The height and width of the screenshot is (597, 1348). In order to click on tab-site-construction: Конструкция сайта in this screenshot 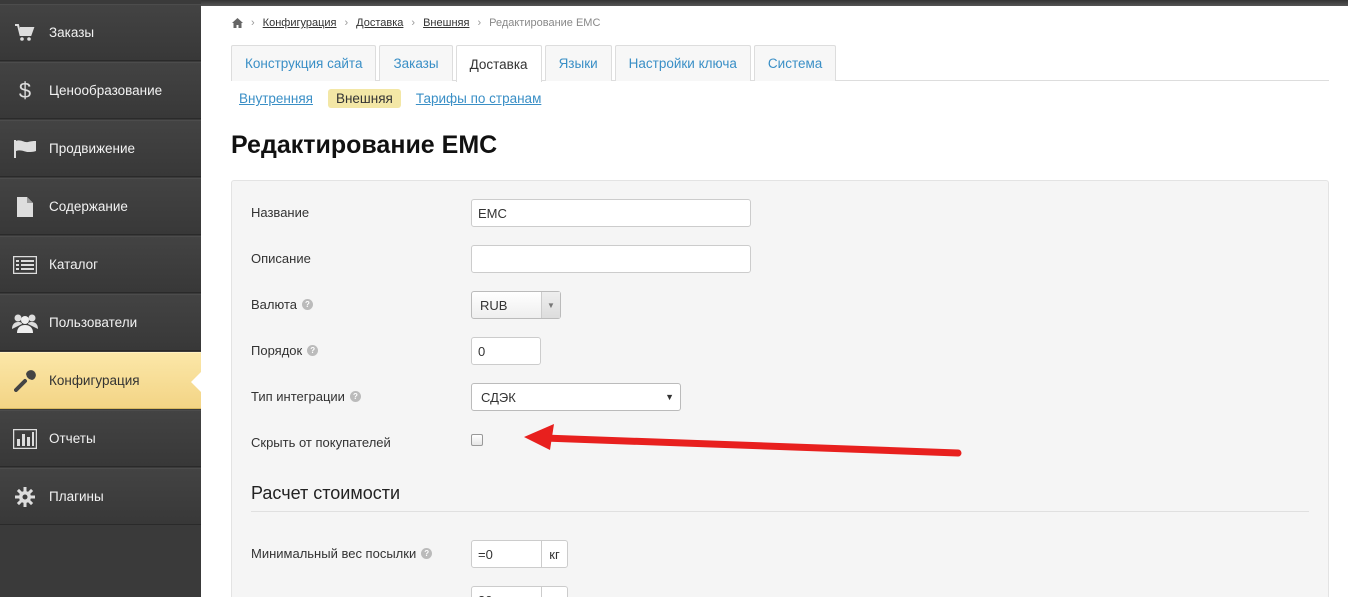, I will do `click(304, 63)`.